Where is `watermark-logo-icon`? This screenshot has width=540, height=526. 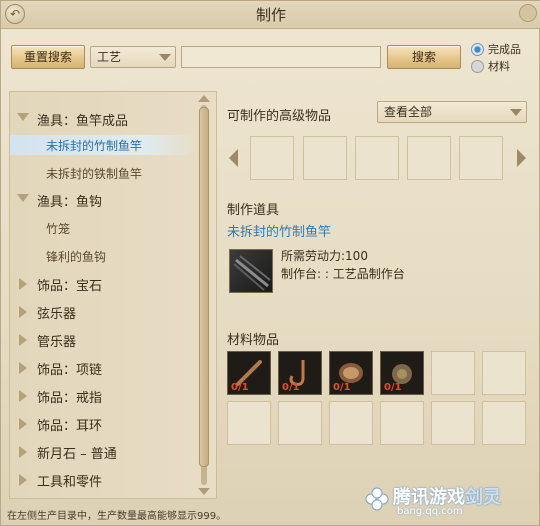
watermark-logo-icon is located at coordinates (377, 499).